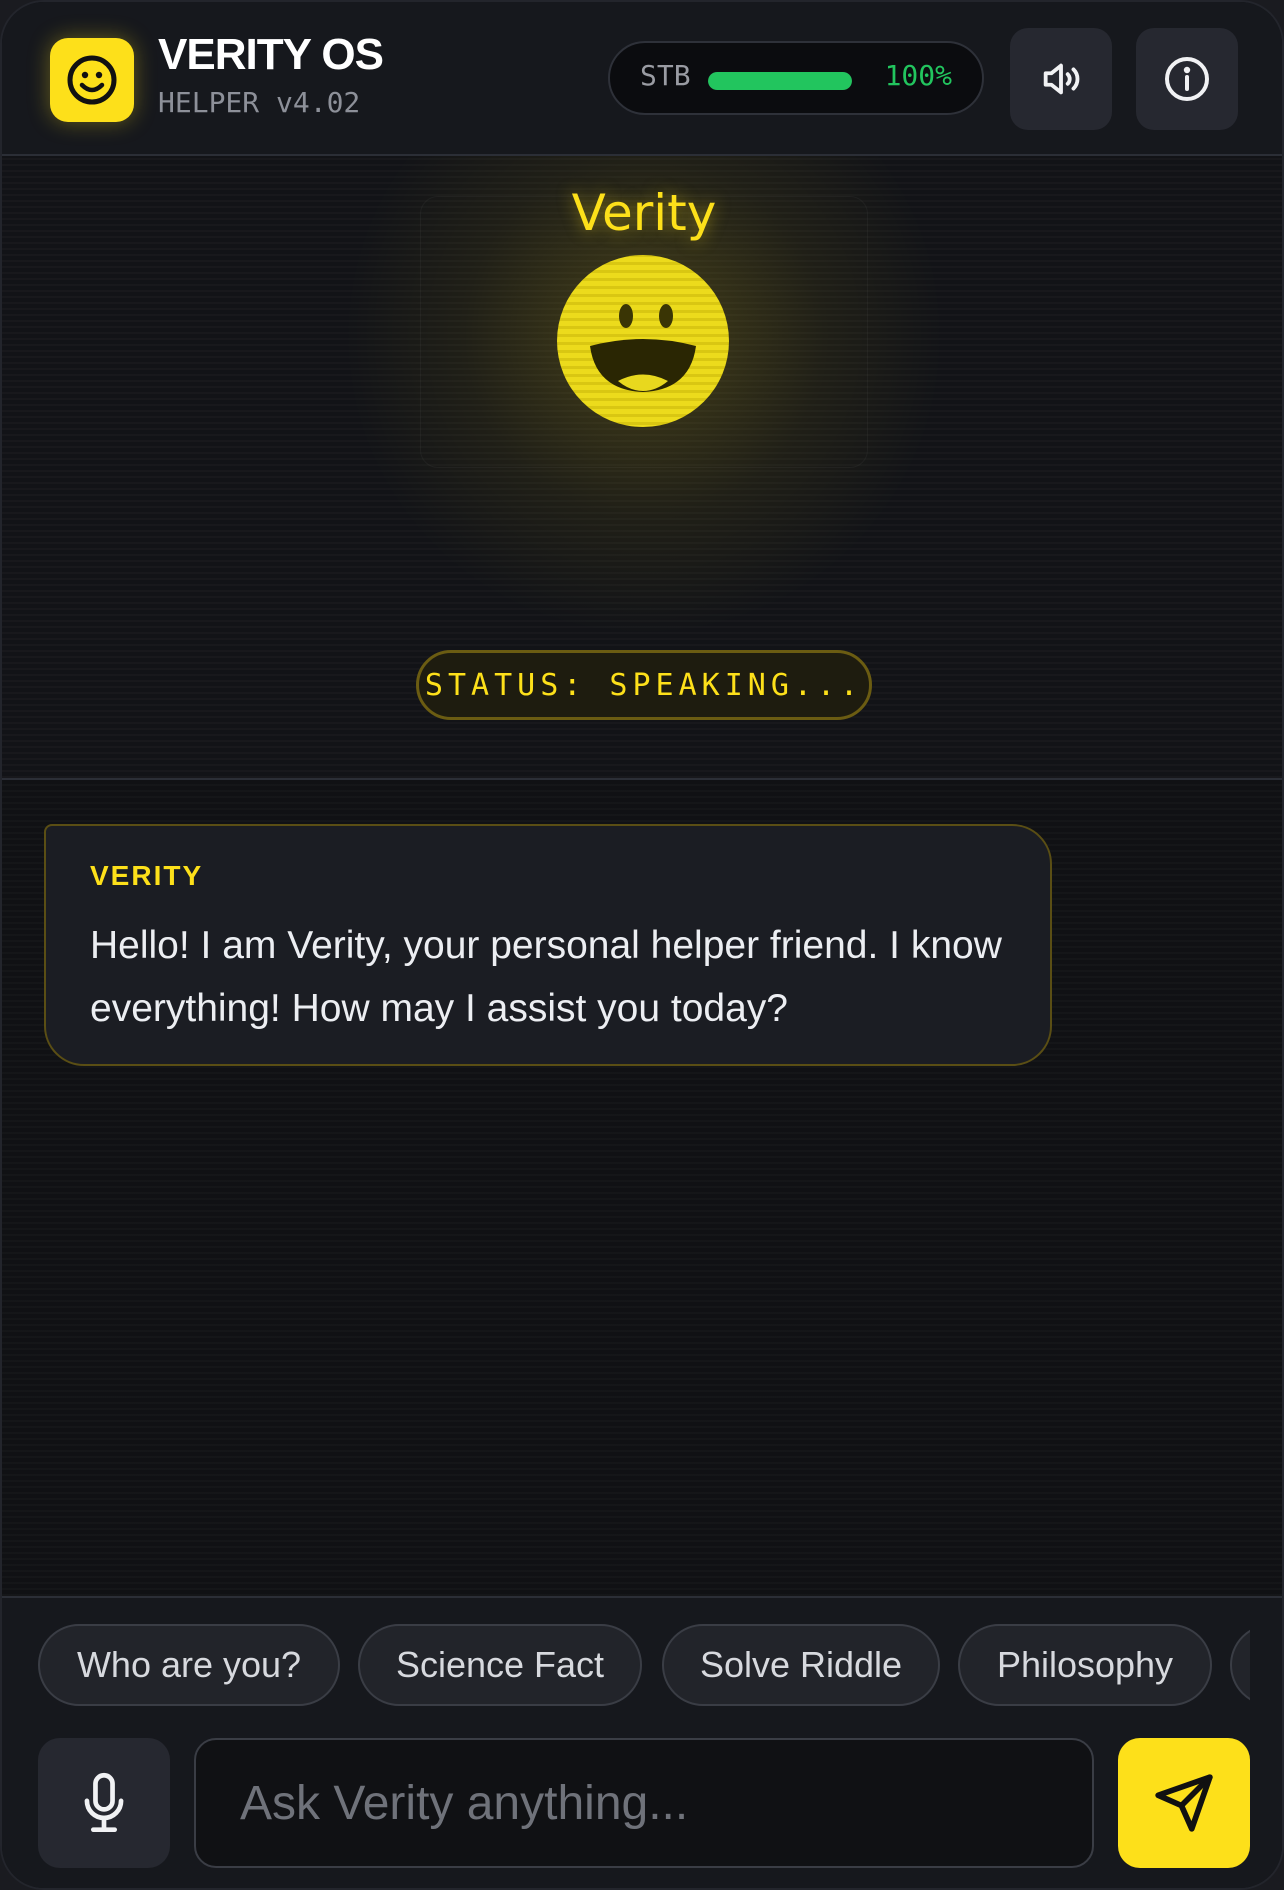 The width and height of the screenshot is (1284, 1890). Describe the element at coordinates (92, 80) in the screenshot. I see `smiley-icon` at that location.